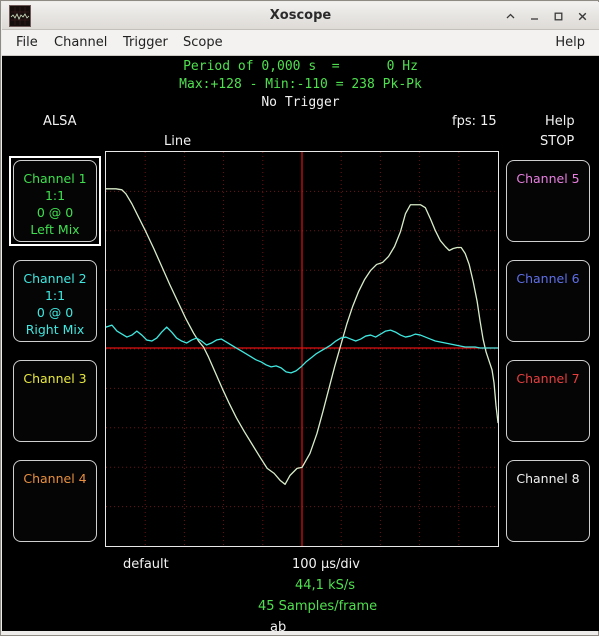 The height and width of the screenshot is (636, 599). I want to click on channel-8-button: Channel 8, so click(548, 501).